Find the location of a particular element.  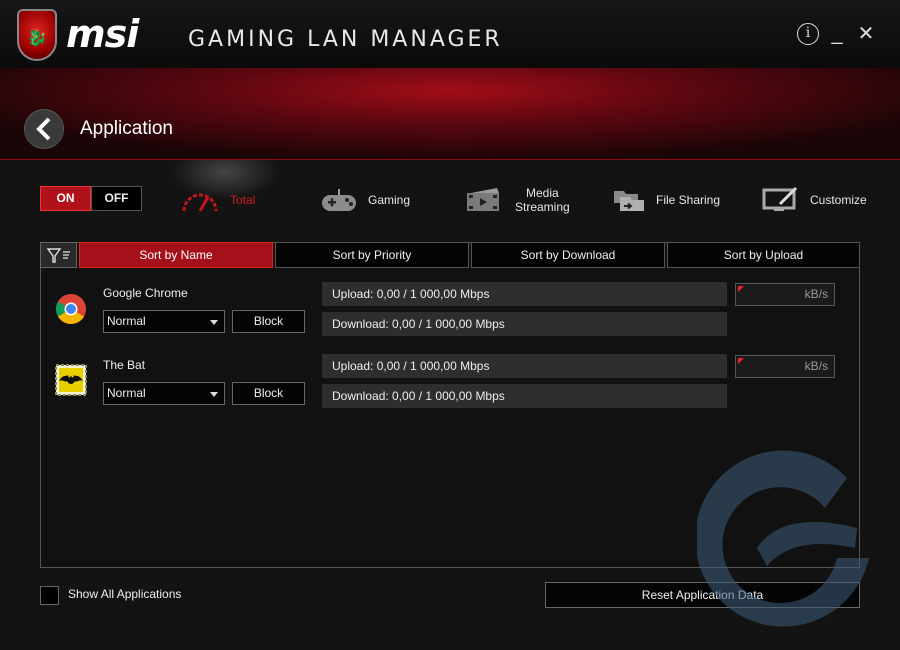

sort-by-priority-tab: Sort by Priority is located at coordinates (372, 255).